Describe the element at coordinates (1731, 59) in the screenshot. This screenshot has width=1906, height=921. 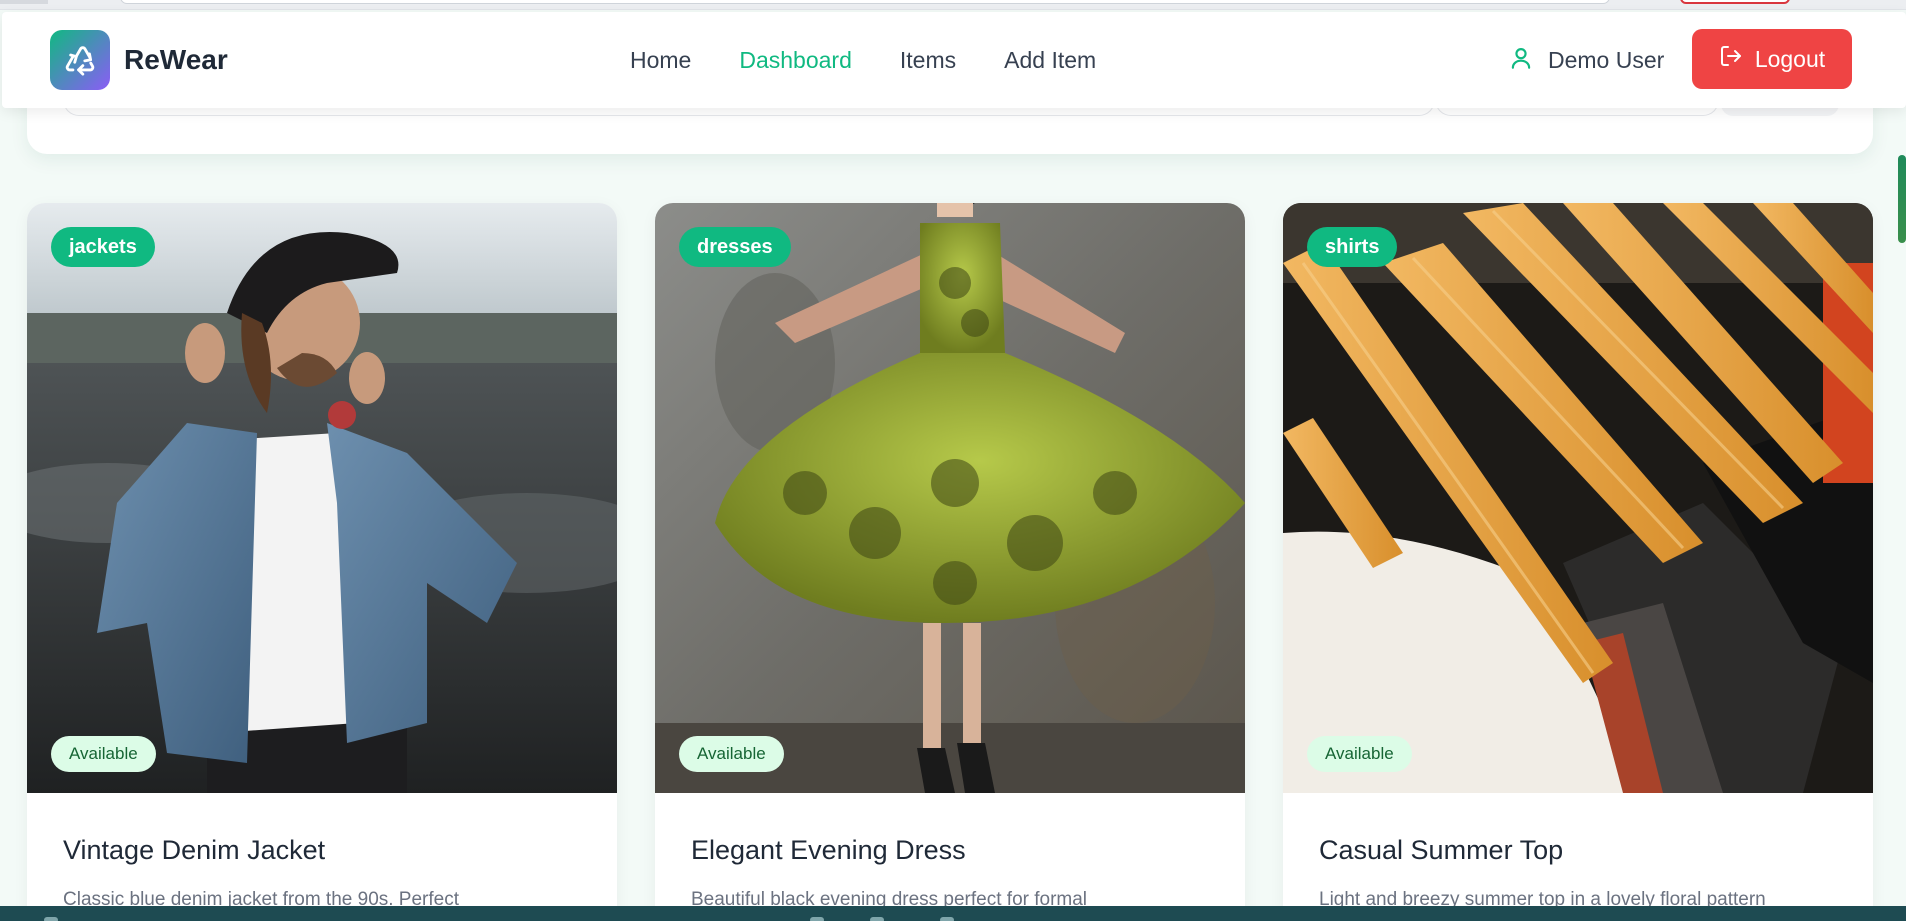
I see `logout-icon` at that location.